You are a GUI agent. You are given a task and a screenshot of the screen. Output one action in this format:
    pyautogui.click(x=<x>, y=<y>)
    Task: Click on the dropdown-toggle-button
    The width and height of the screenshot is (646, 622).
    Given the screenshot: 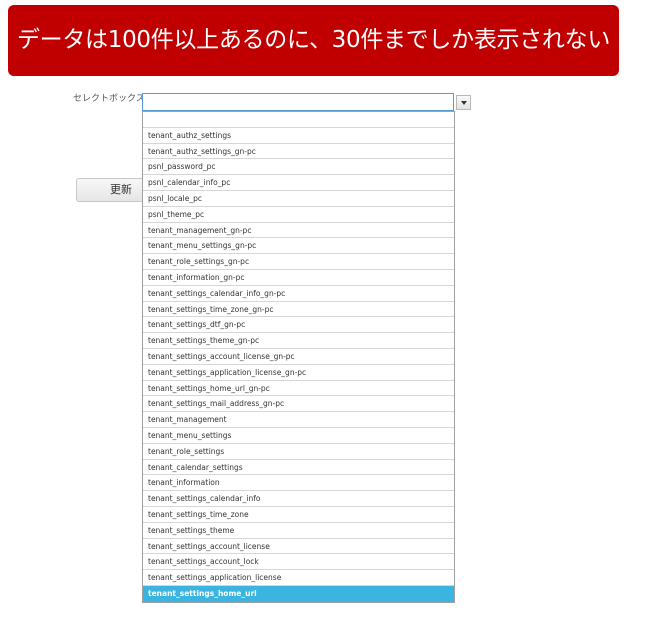 What is the action you would take?
    pyautogui.click(x=463, y=102)
    